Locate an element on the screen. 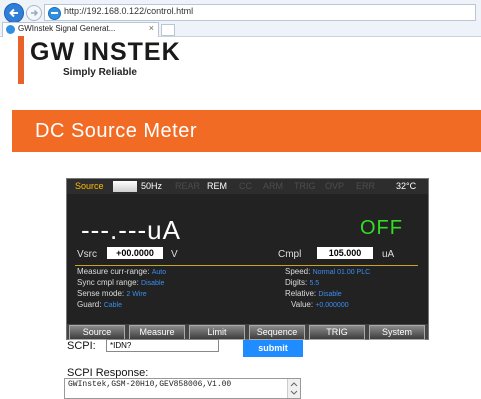  status-source: Source is located at coordinates (89, 186).